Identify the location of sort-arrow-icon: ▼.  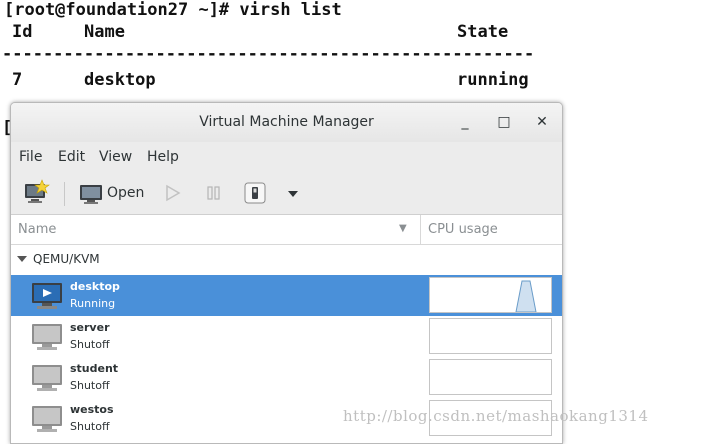
(403, 228).